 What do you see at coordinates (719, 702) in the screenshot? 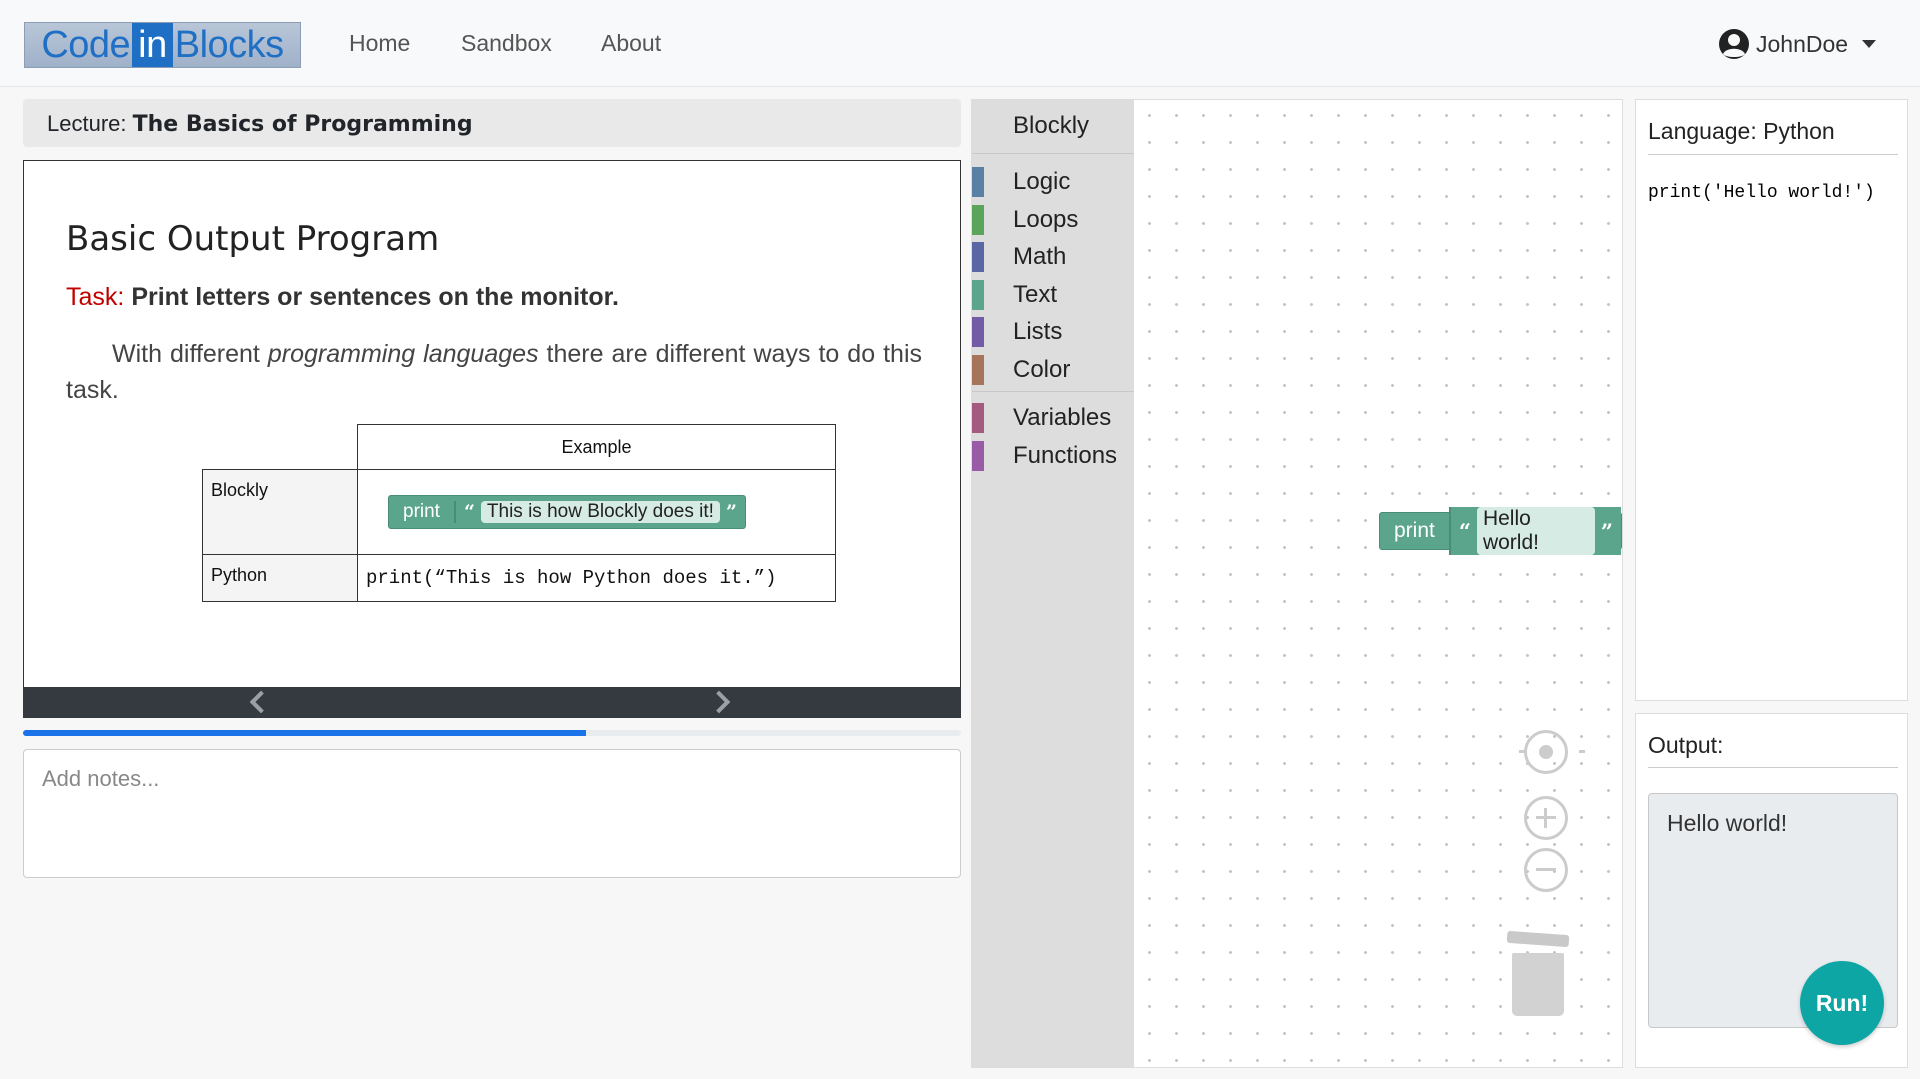
I see `chevron-right-icon` at bounding box center [719, 702].